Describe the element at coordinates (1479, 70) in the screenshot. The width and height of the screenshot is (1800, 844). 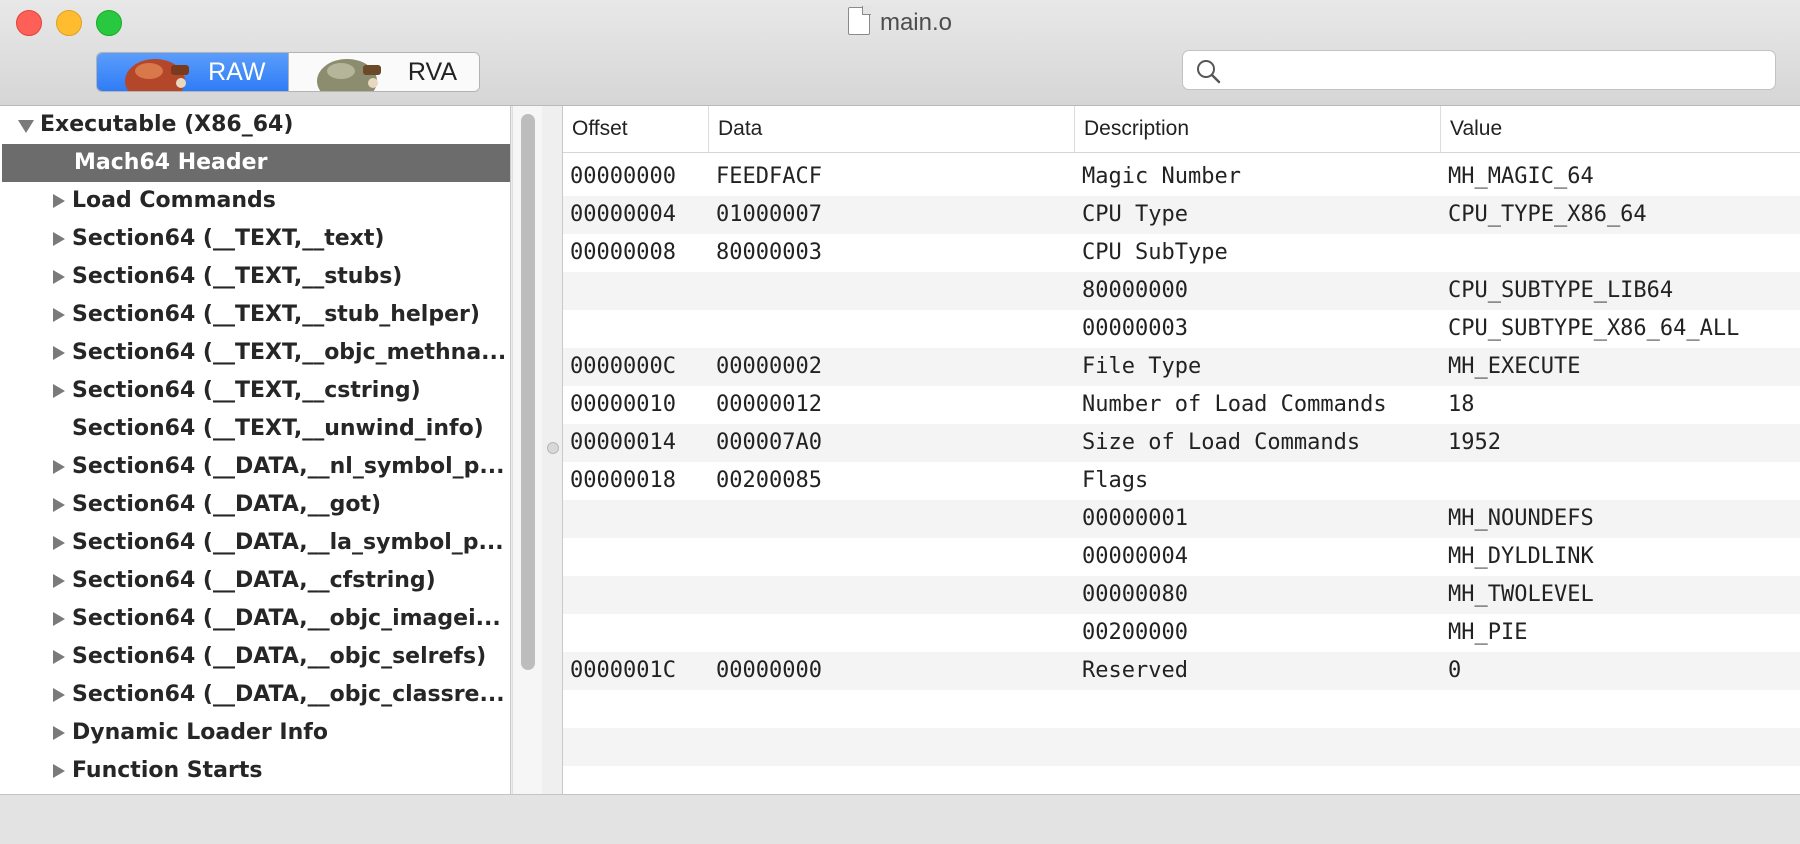
I see `search-field` at that location.